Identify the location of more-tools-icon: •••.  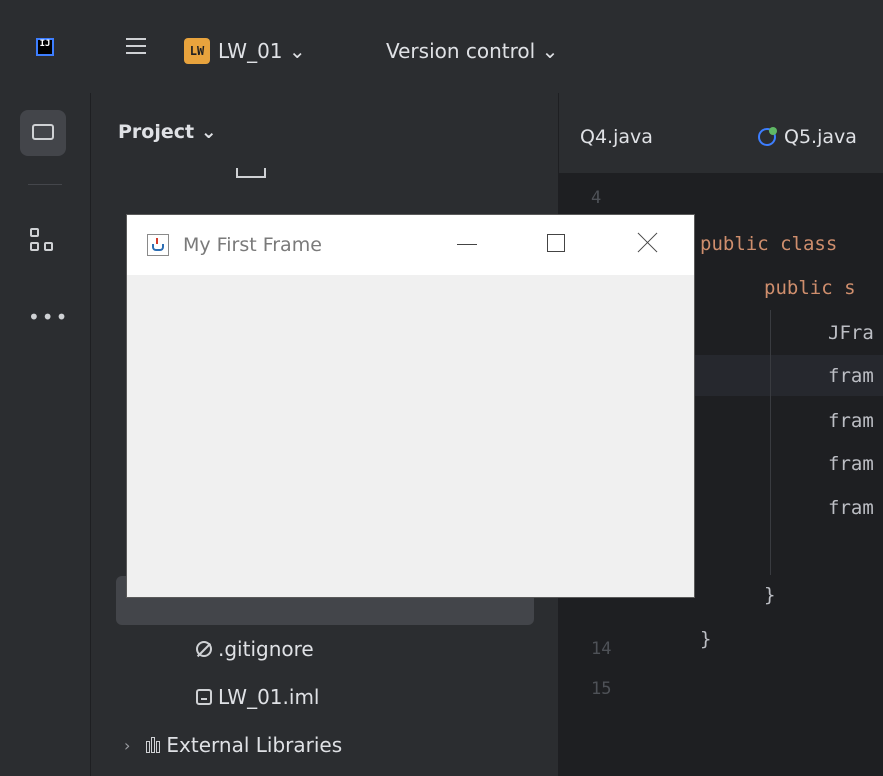
(48, 317).